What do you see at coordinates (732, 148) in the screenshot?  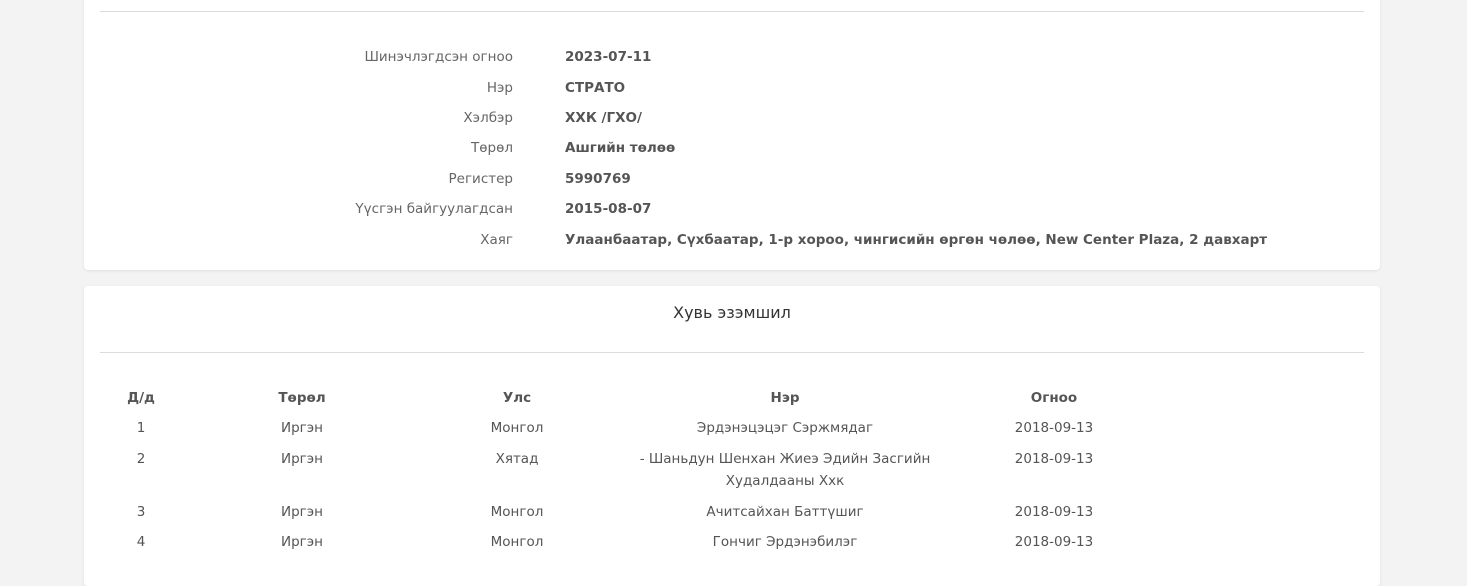 I see `info-row-type: Төрөл Ашгийн төлөө` at bounding box center [732, 148].